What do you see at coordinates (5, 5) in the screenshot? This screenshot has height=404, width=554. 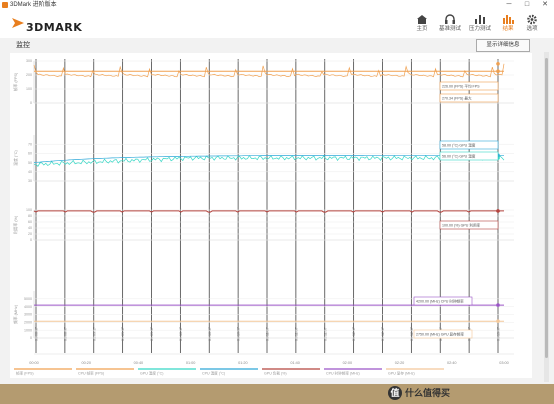 I see `app-icon` at bounding box center [5, 5].